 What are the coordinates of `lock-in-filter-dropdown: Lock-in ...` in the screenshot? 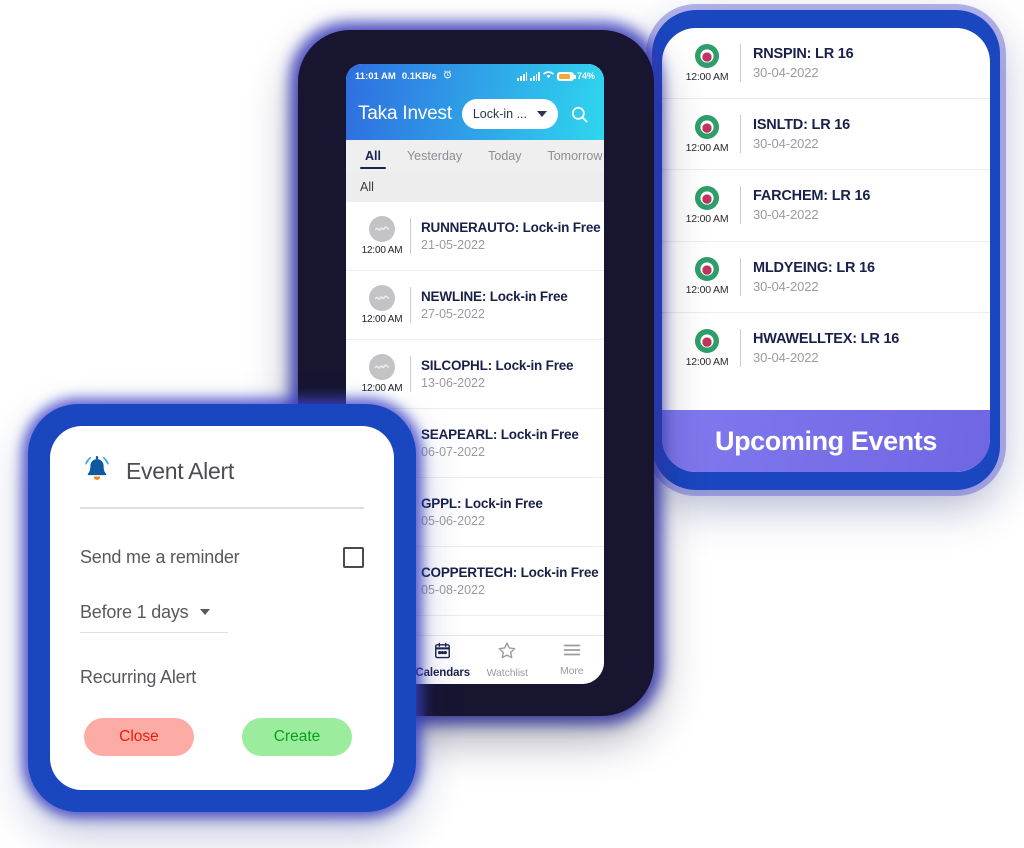 It's located at (509, 114).